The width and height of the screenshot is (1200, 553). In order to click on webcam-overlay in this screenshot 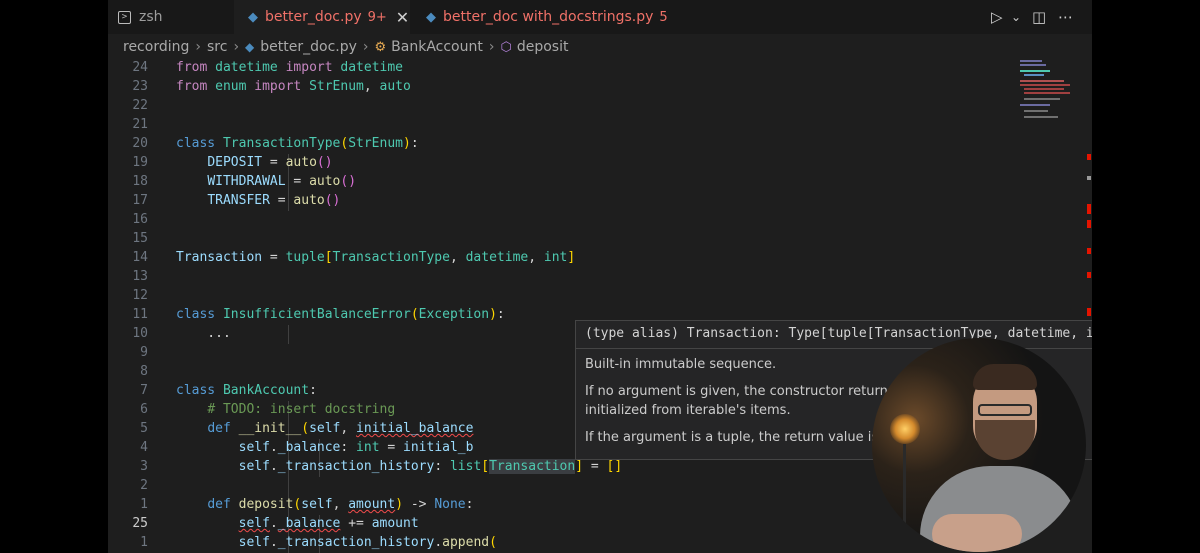, I will do `click(979, 445)`.